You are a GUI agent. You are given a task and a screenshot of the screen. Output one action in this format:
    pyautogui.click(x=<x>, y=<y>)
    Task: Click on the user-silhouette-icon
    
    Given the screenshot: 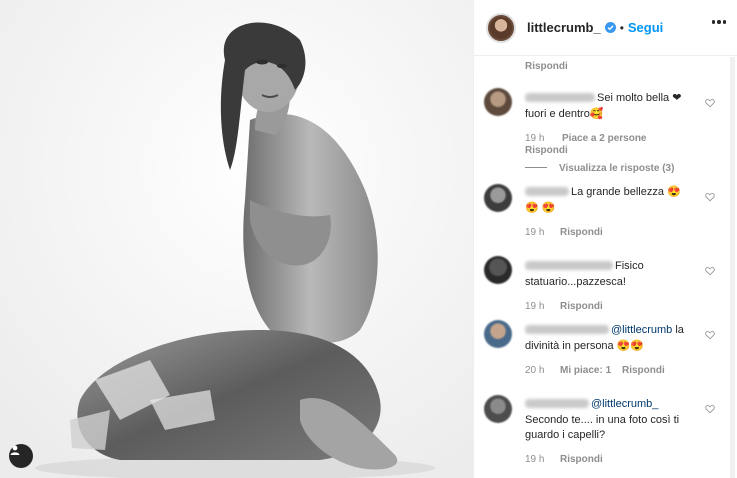 What is the action you would take?
    pyautogui.click(x=15, y=450)
    